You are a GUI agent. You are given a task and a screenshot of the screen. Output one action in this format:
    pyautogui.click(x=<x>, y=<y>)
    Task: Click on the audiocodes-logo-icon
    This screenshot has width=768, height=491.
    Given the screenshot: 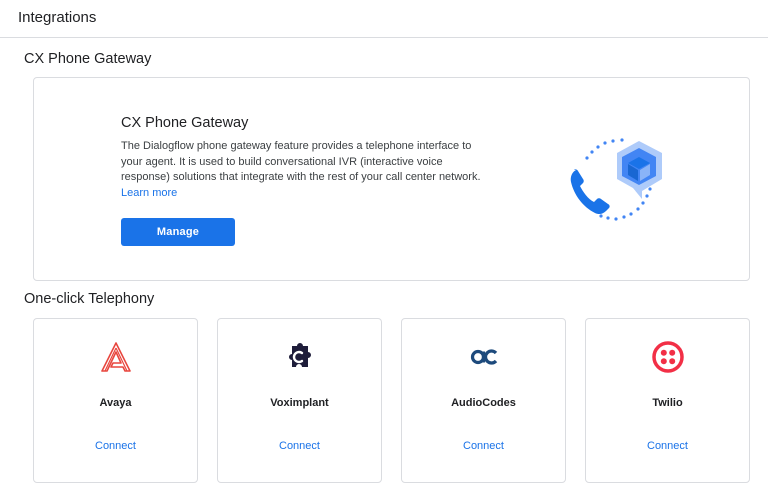 What is the action you would take?
    pyautogui.click(x=484, y=357)
    